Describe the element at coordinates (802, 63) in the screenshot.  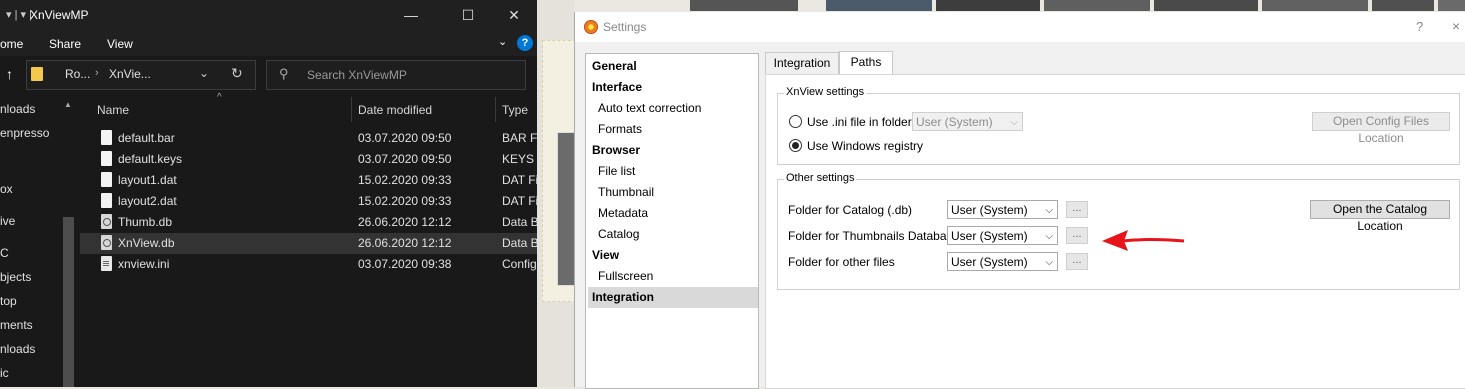
I see `tab-integration: Integration` at that location.